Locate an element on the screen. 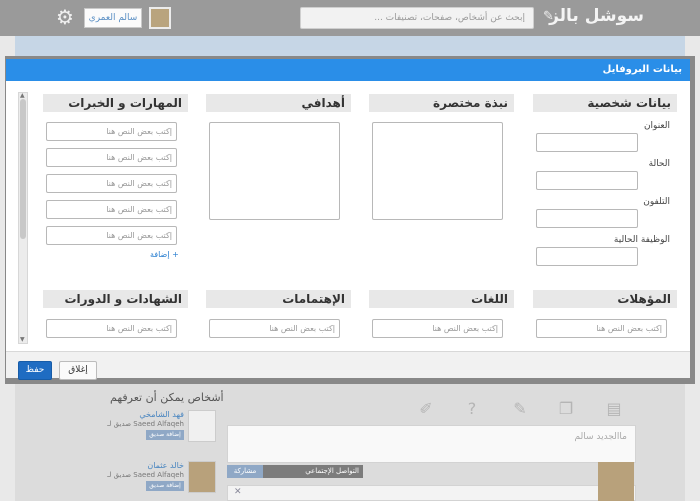  post-composer: ماالجديد سالم is located at coordinates (431, 444).